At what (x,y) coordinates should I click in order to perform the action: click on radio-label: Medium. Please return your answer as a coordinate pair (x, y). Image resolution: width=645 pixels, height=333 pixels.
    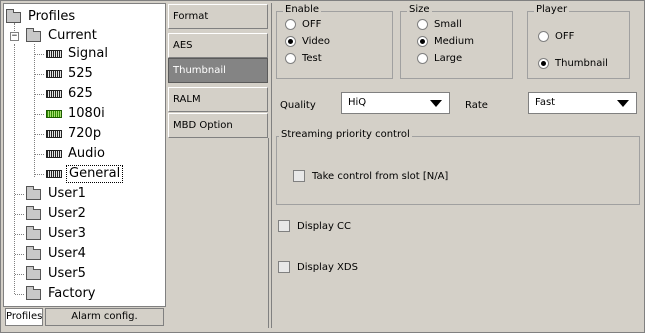
    Looking at the image, I should click on (454, 41).